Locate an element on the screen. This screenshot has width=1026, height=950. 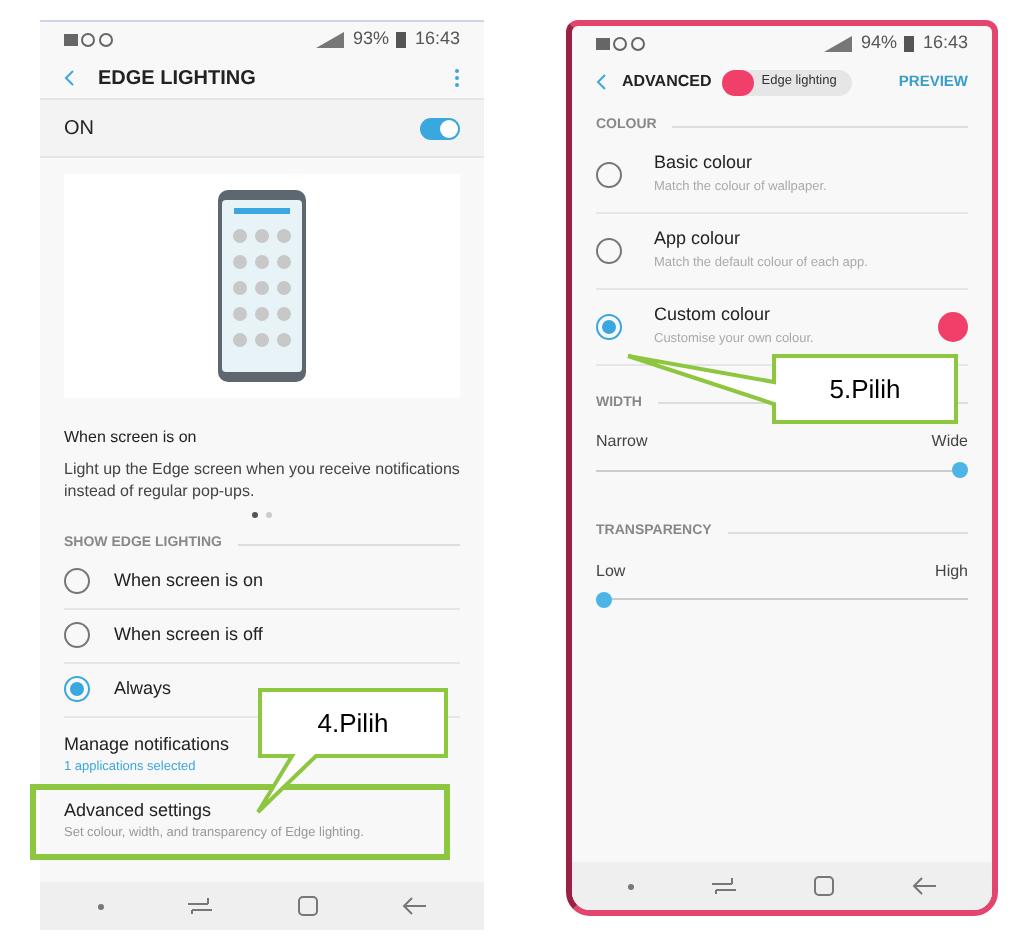
master-switch-label: ON is located at coordinates (79, 129).